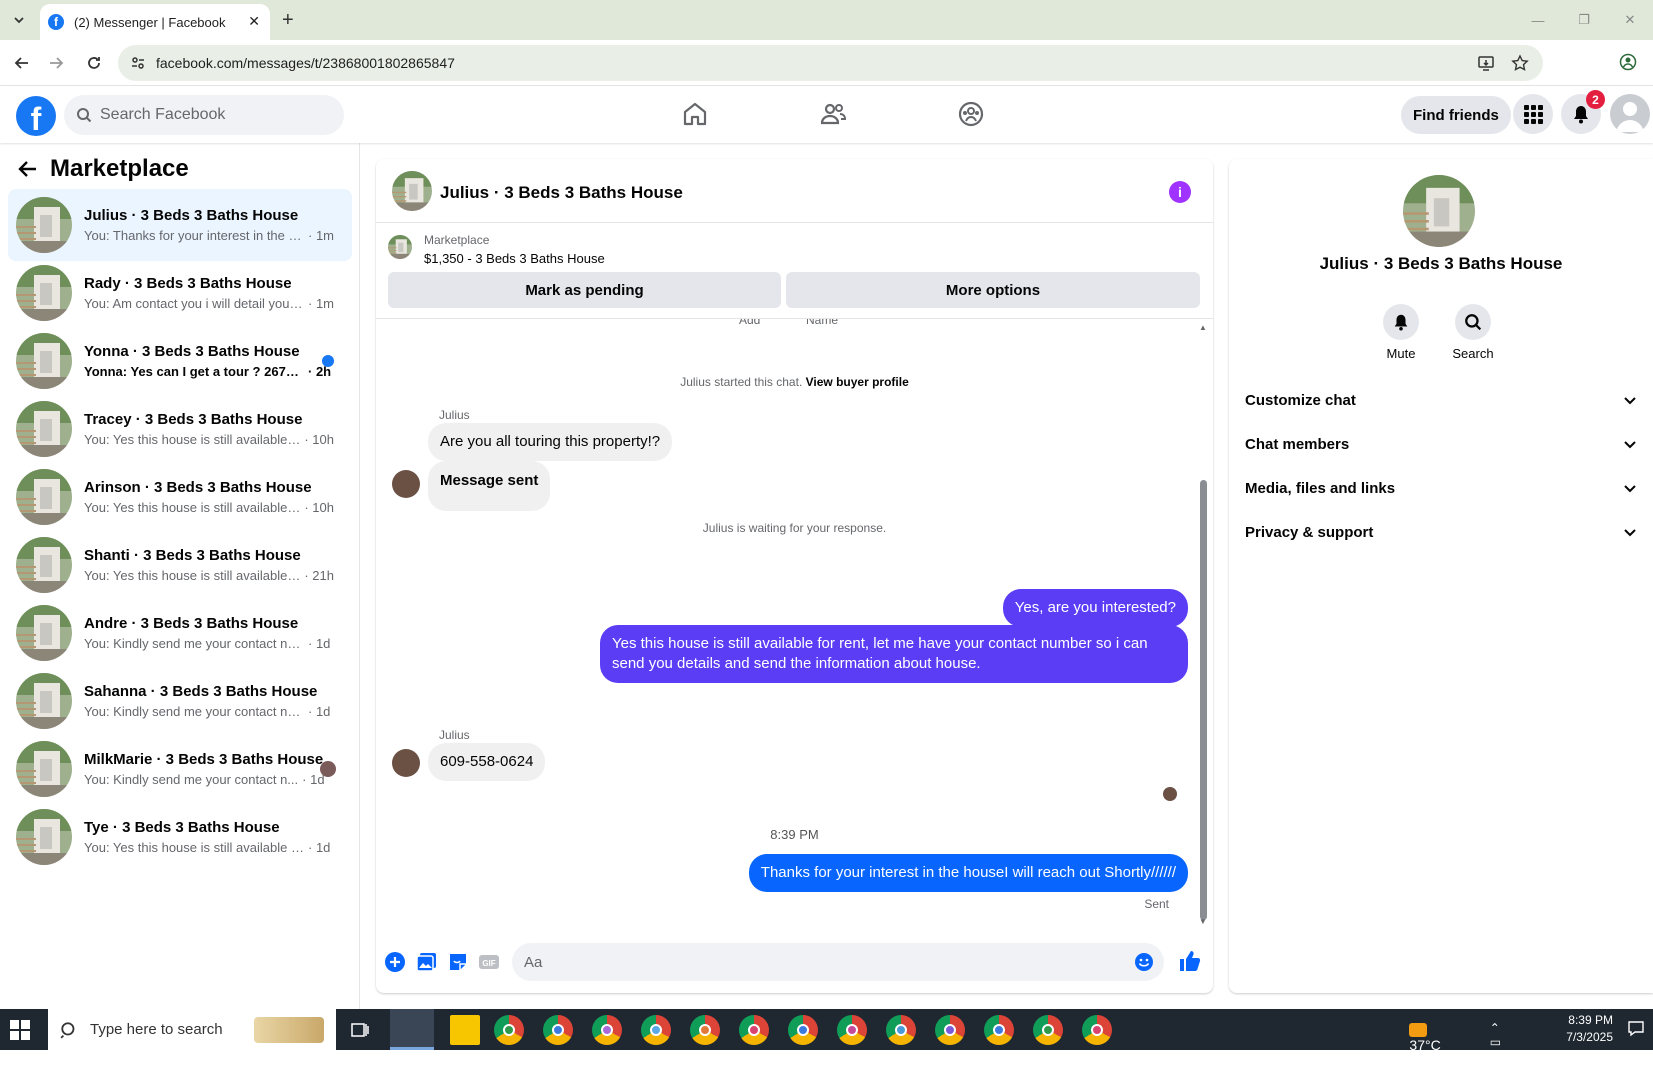 The width and height of the screenshot is (1653, 1077). Describe the element at coordinates (1095, 608) in the screenshot. I see `outgoing-message: Yes, are you interested?` at that location.